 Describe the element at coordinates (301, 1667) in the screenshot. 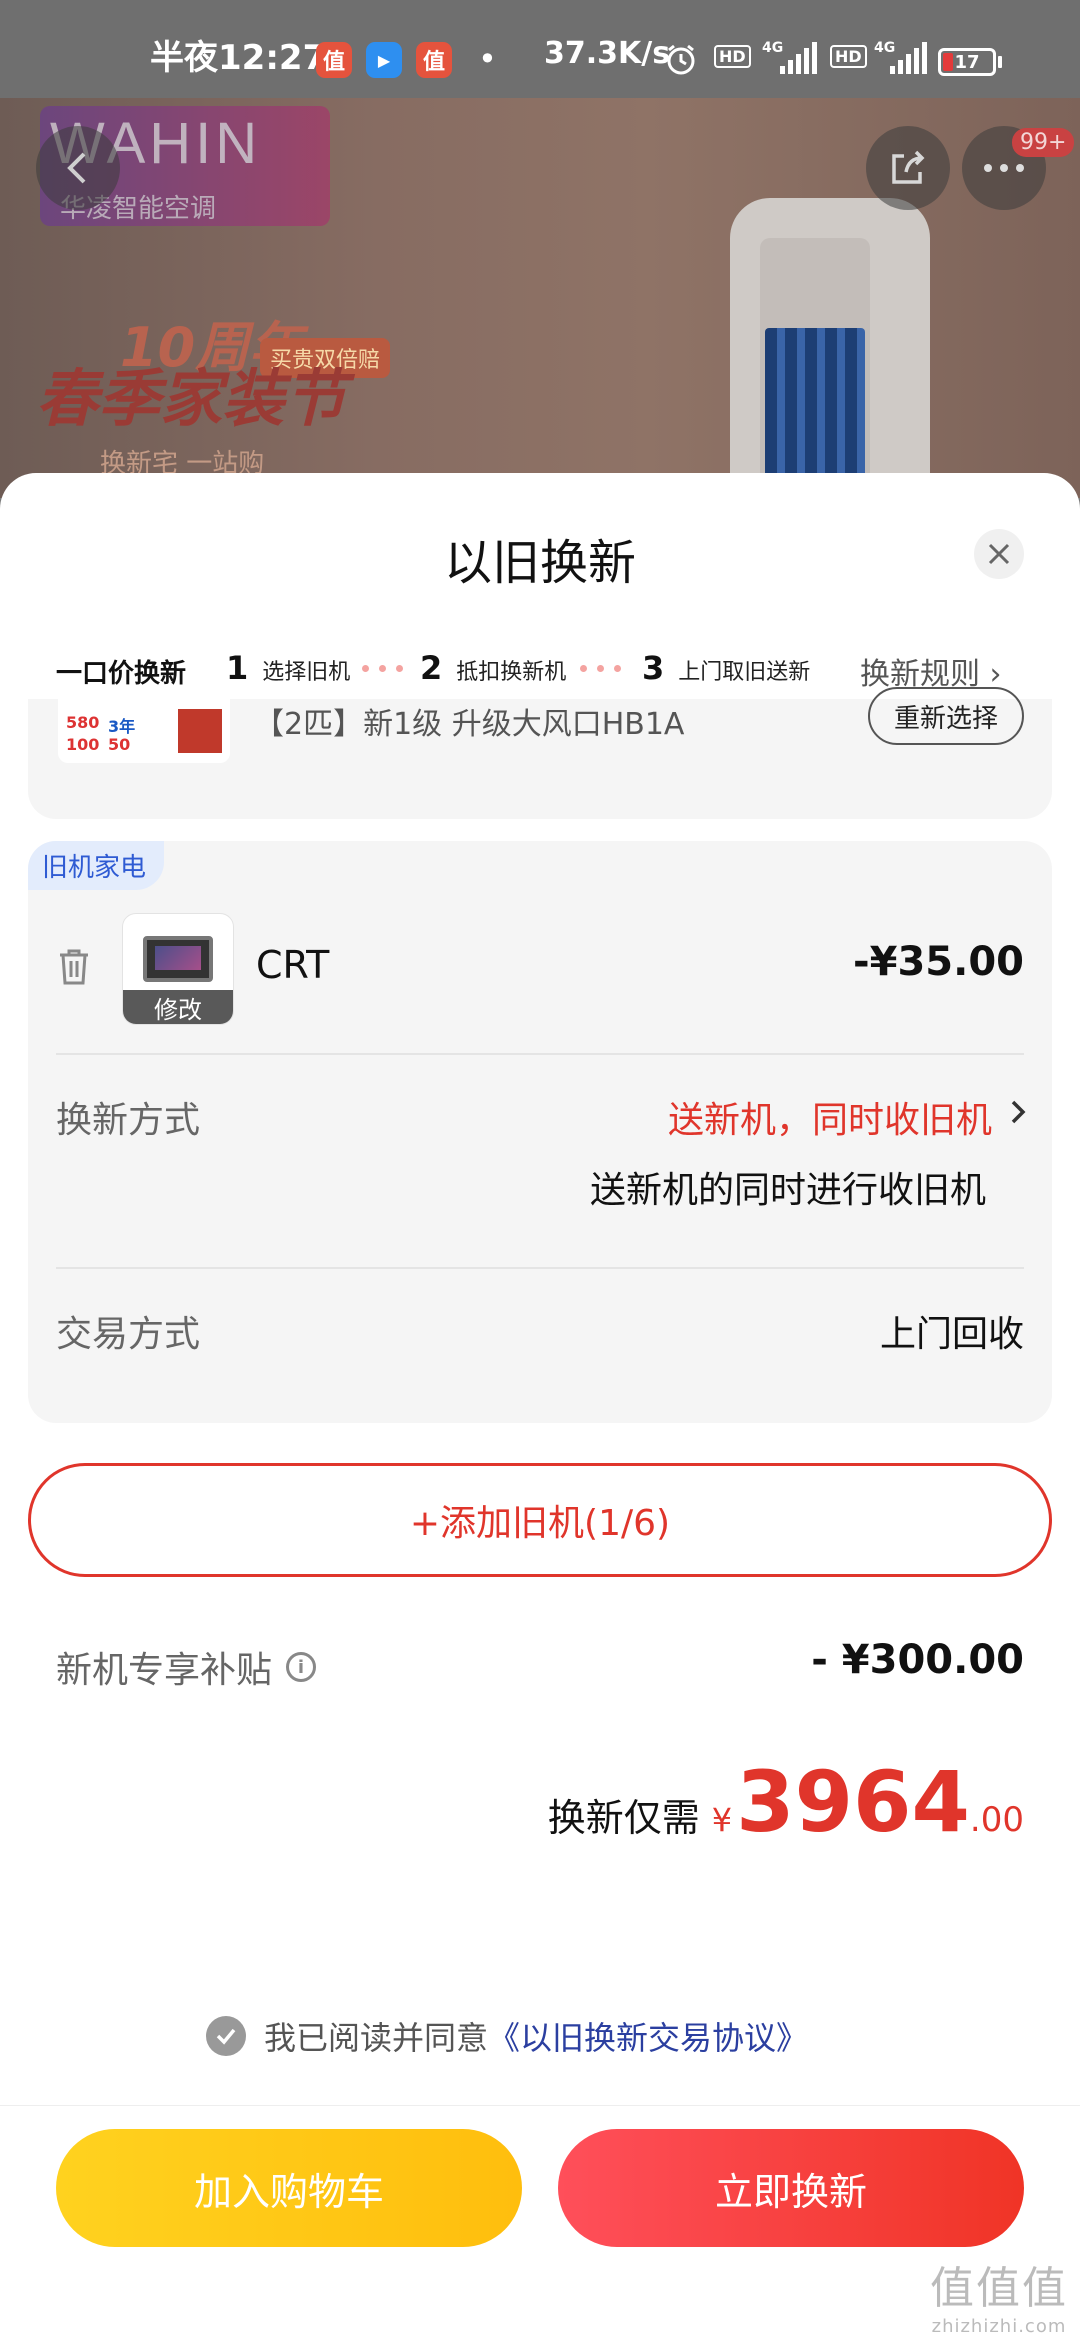

I see `info-icon: i` at that location.